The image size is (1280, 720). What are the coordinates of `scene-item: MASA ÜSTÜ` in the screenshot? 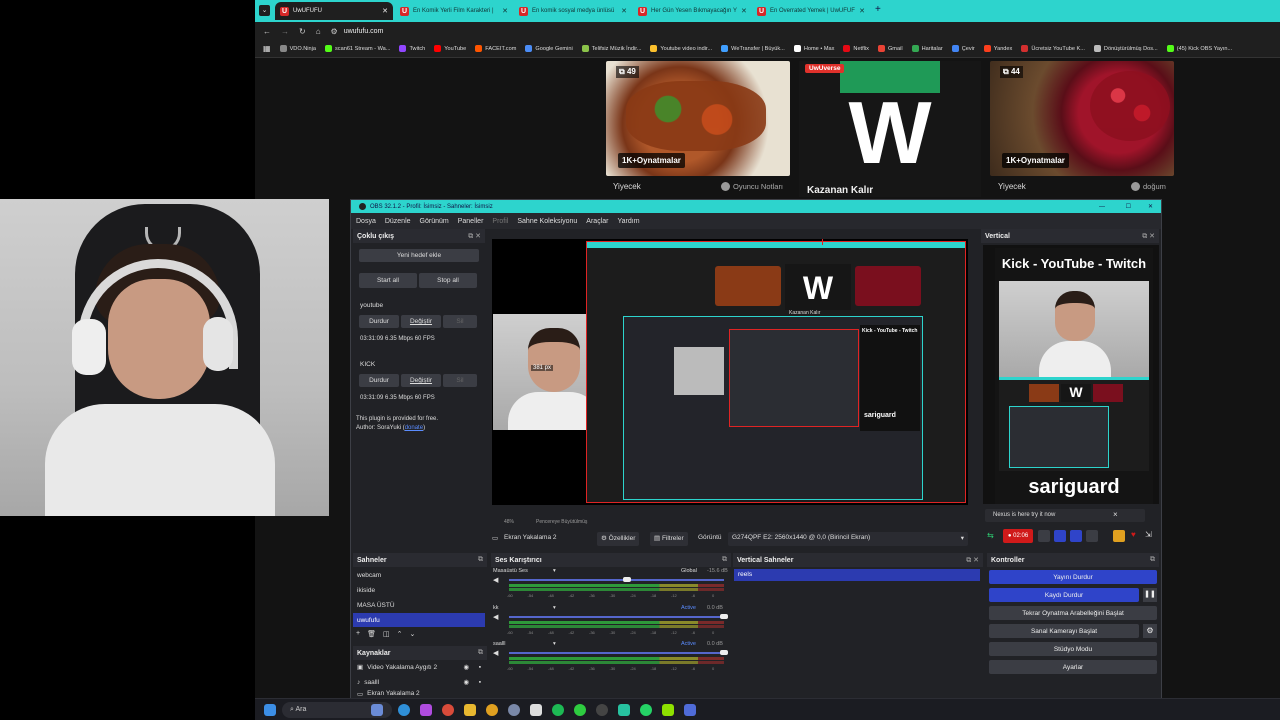 It's located at (419, 605).